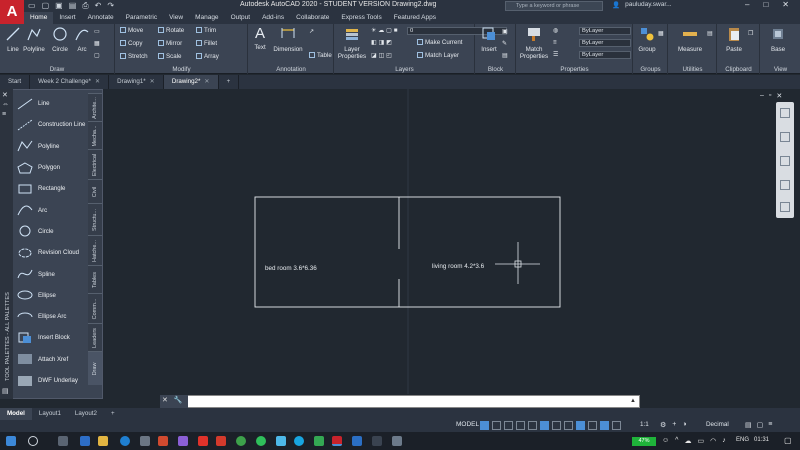 The image size is (800, 450). Describe the element at coordinates (724, 441) in the screenshot. I see `volume-icon: ♪` at that location.